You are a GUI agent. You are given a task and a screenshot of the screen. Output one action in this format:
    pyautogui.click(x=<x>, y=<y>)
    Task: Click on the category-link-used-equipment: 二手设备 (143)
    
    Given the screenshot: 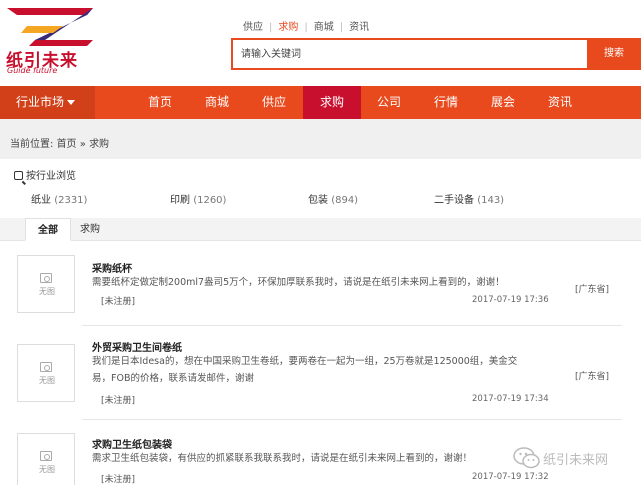 What is the action you would take?
    pyautogui.click(x=469, y=198)
    